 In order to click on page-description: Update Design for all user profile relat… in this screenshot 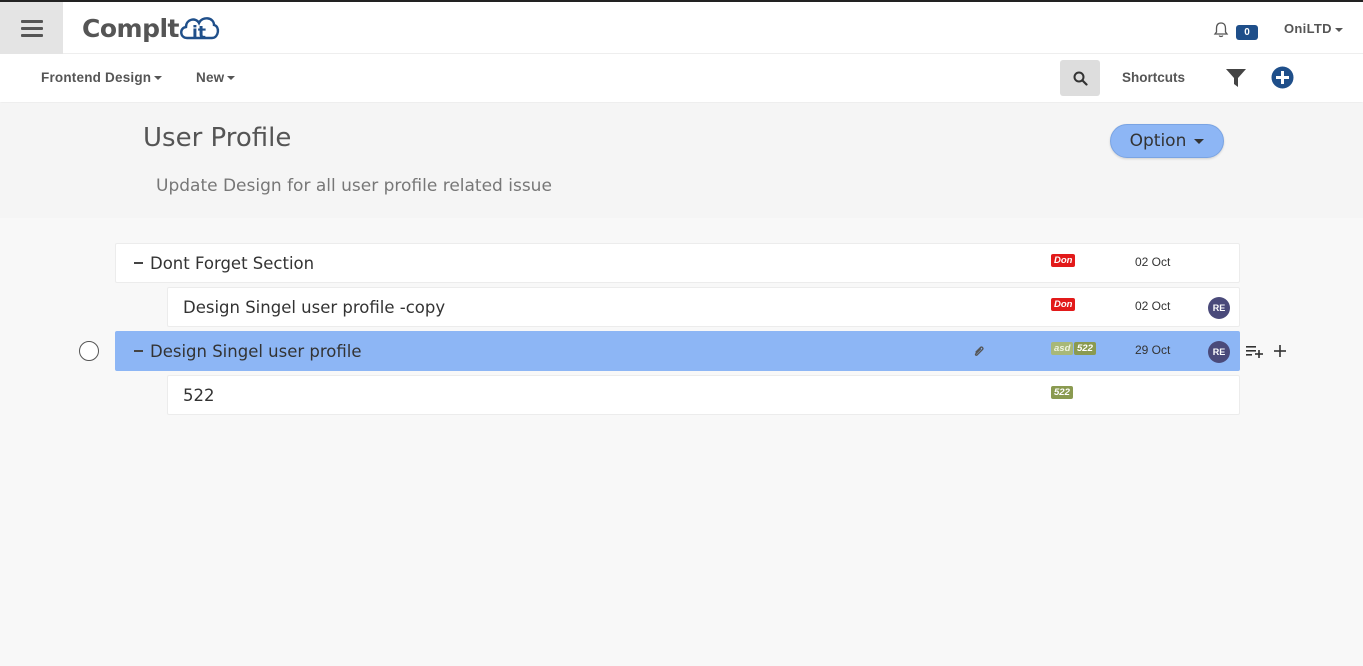, I will do `click(354, 186)`.